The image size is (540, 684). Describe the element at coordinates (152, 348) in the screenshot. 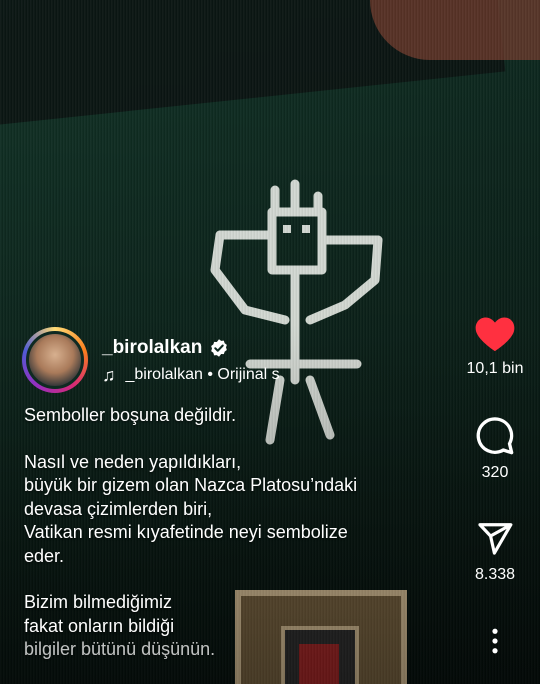

I see `username: _birolalkan` at that location.